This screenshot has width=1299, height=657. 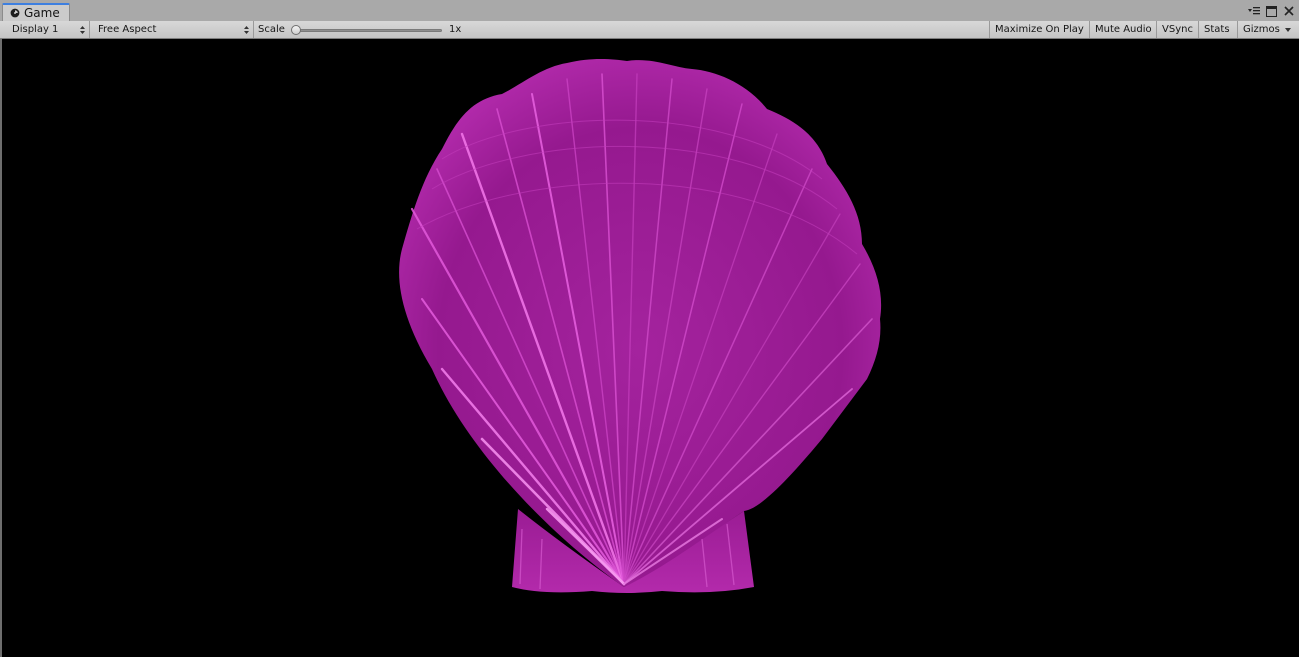 What do you see at coordinates (296, 30) in the screenshot?
I see `scale-slider-thumb` at bounding box center [296, 30].